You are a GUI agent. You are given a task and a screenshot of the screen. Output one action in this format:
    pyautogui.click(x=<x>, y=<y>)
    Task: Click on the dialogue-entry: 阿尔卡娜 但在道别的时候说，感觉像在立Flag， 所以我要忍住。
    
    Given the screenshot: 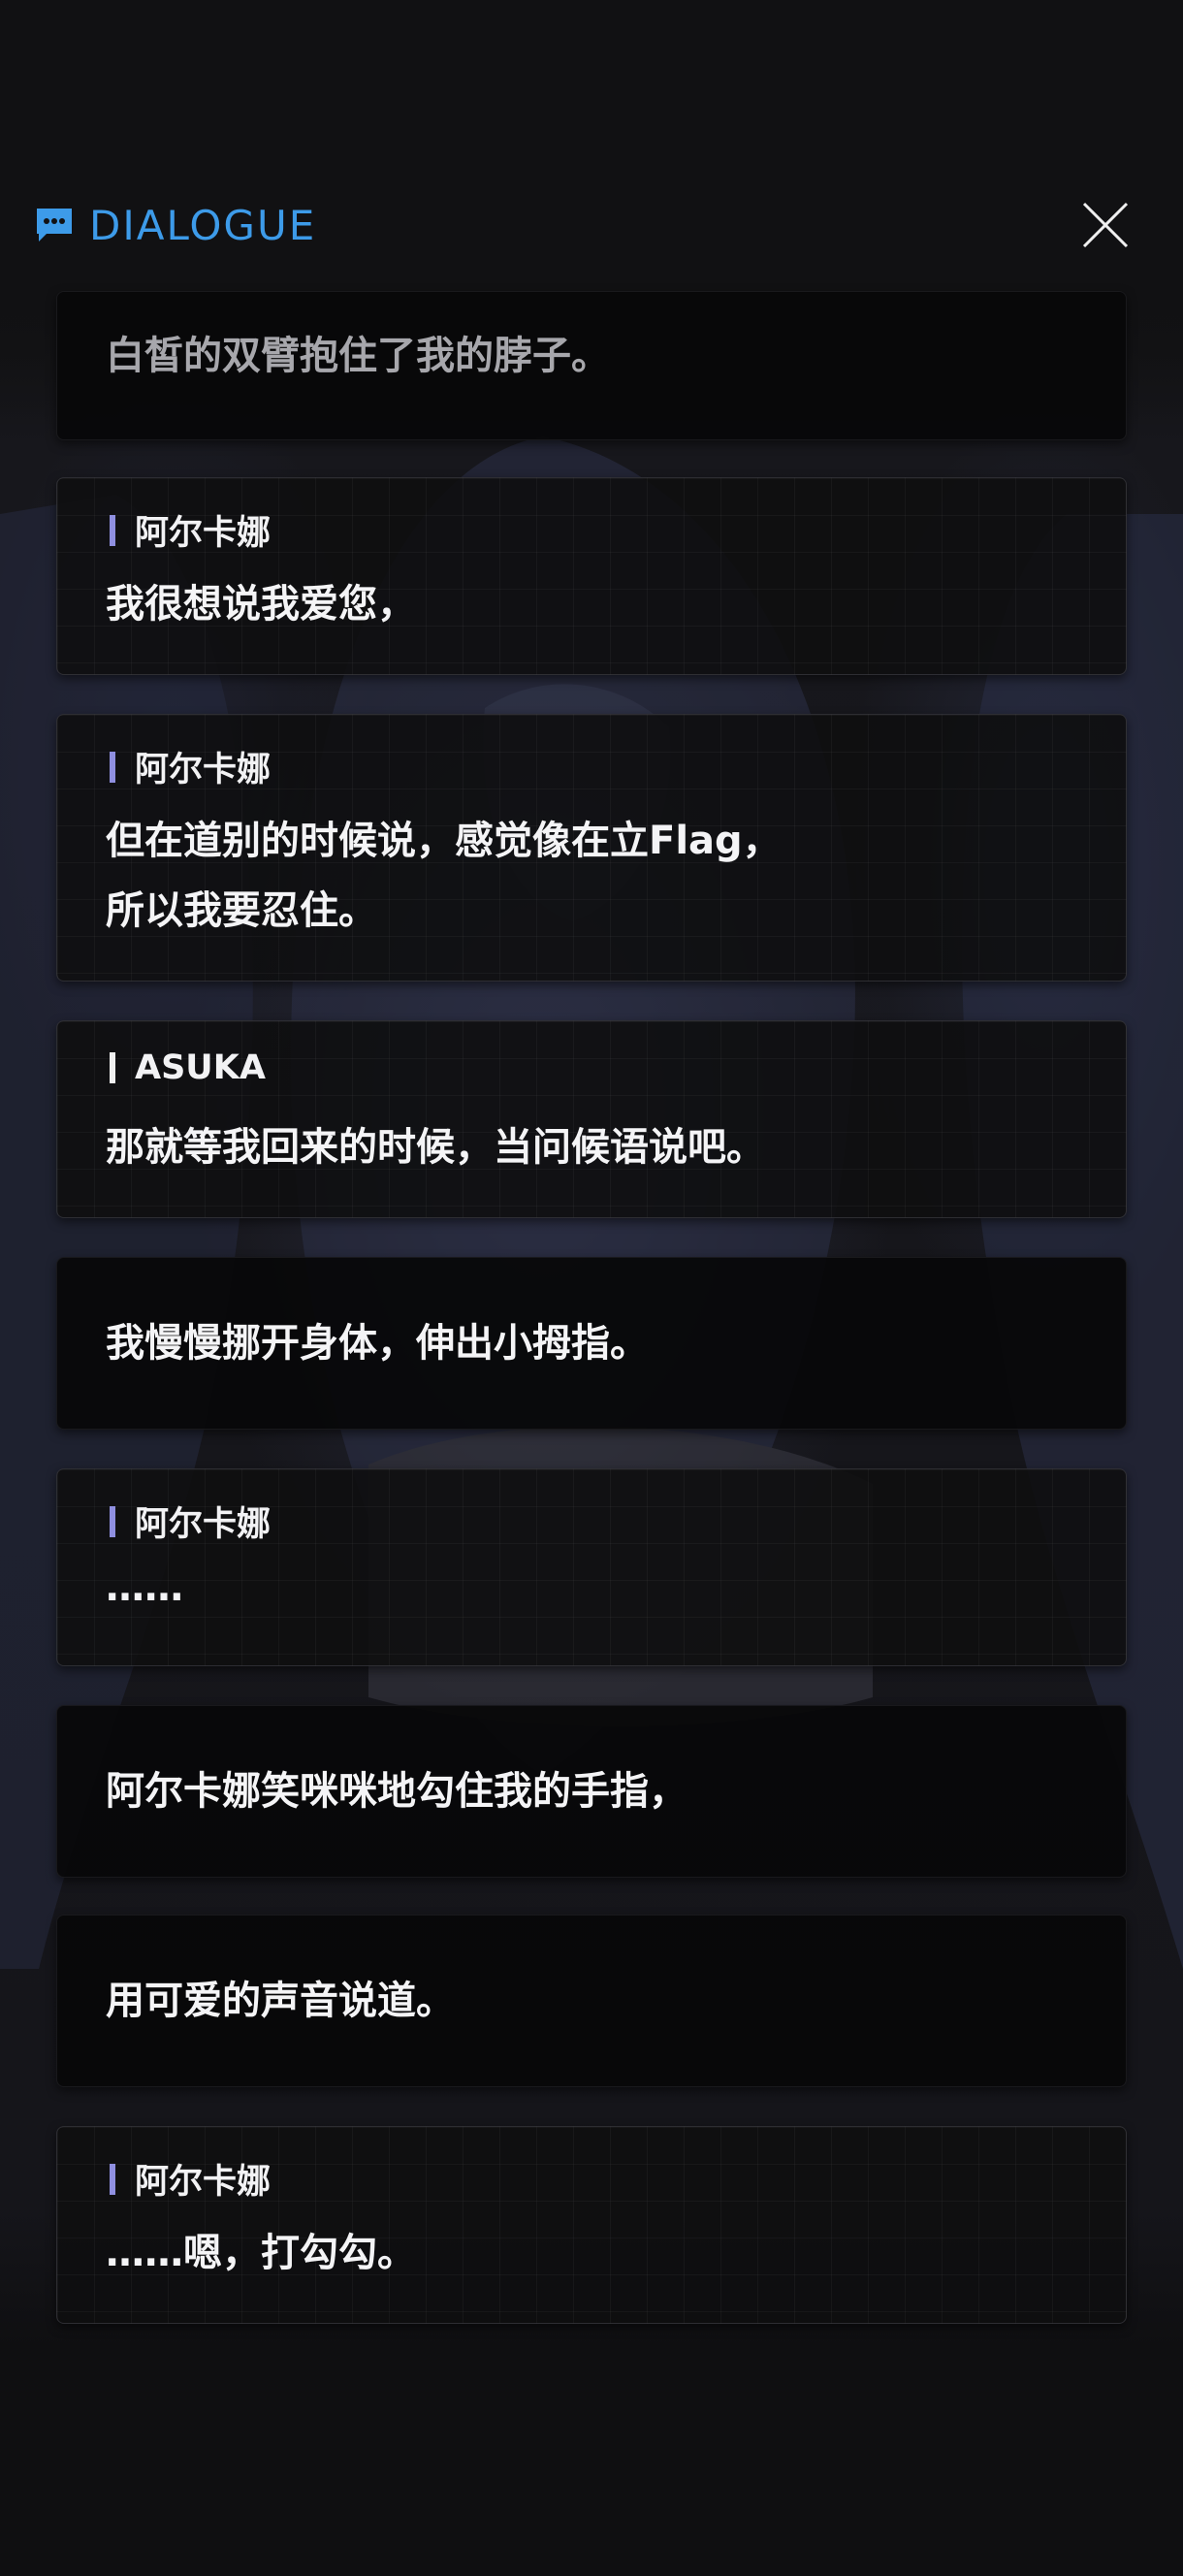 What is the action you would take?
    pyautogui.click(x=591, y=848)
    